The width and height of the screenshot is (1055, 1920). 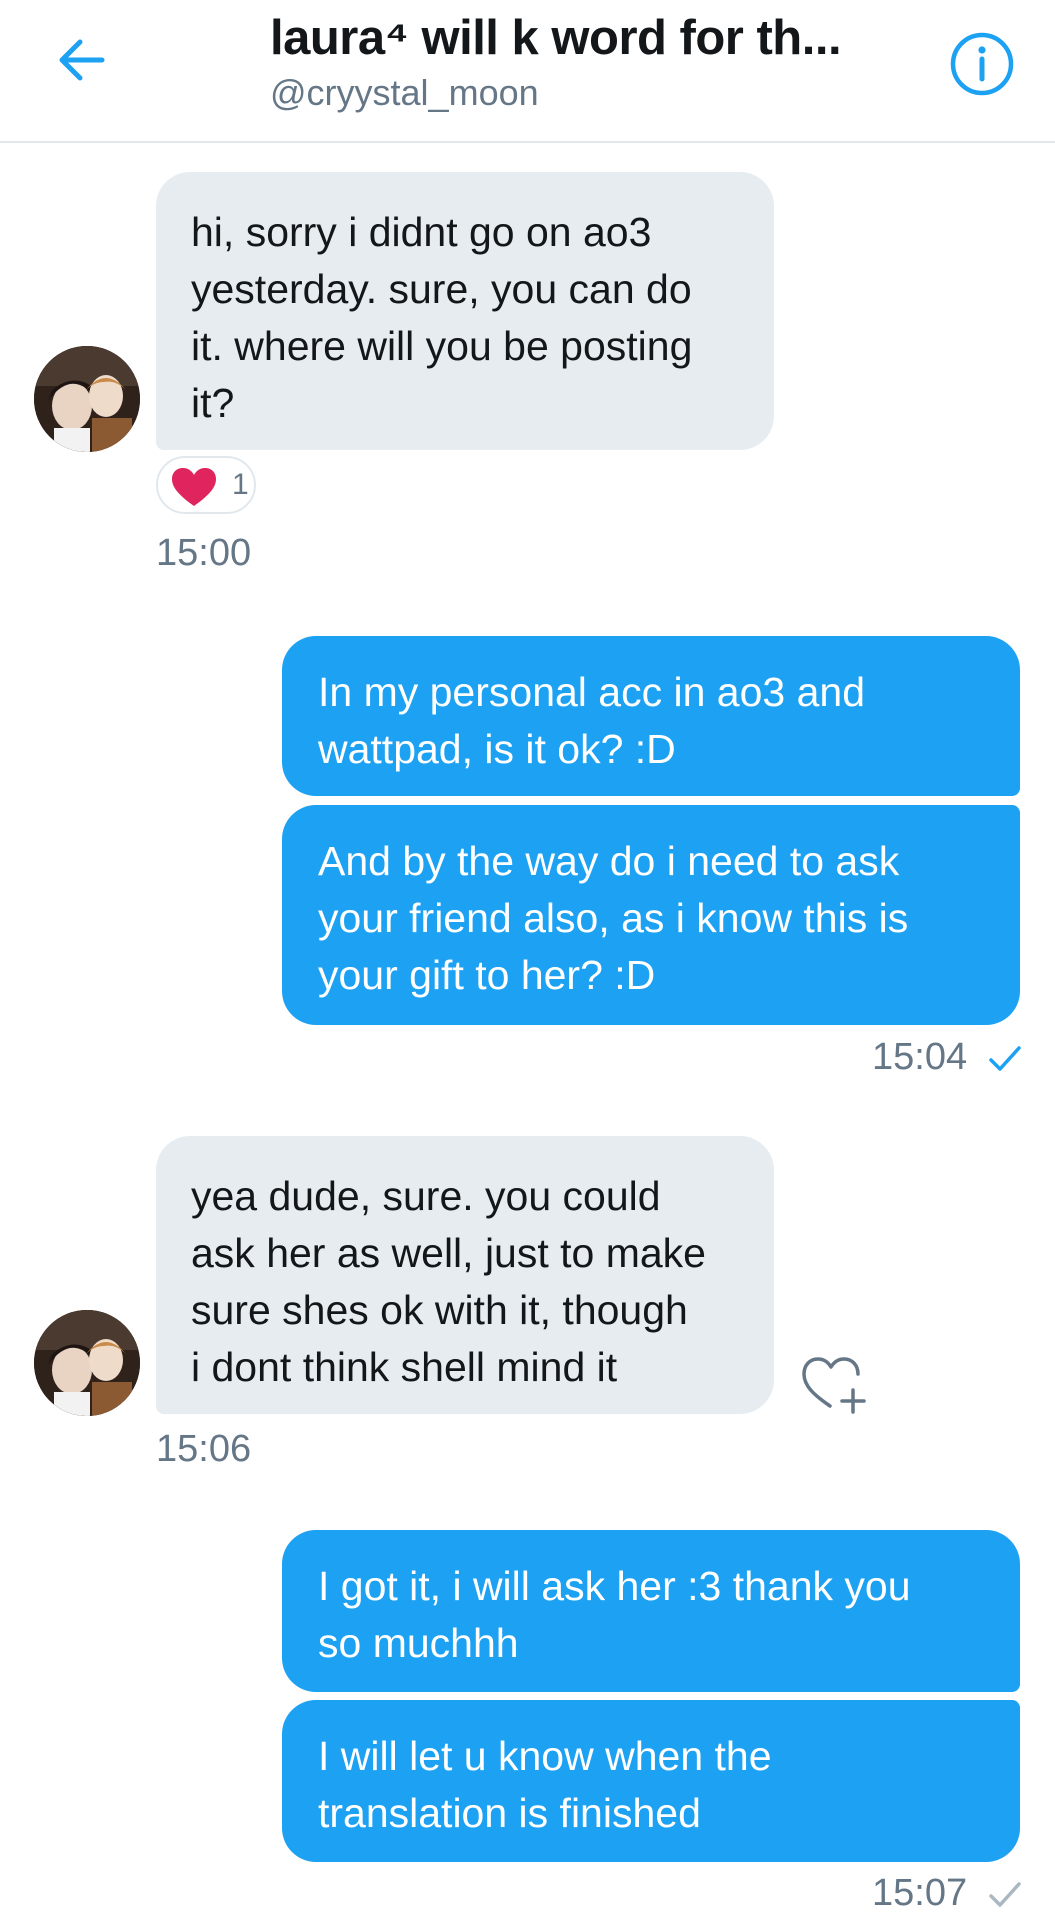 What do you see at coordinates (614, 1586) in the screenshot?
I see `message-text: I got it, i will ask her :3 thank you` at bounding box center [614, 1586].